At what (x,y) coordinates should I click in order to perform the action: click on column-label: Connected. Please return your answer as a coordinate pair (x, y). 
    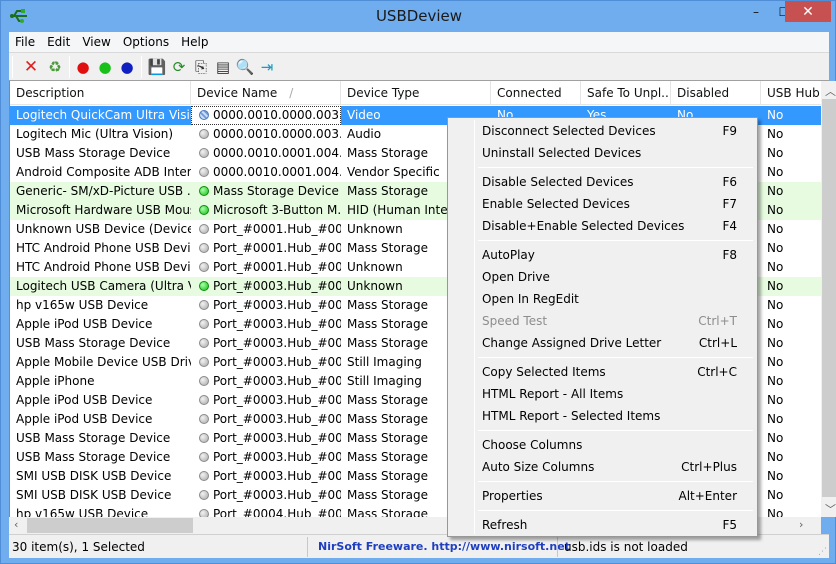
    Looking at the image, I should click on (529, 93).